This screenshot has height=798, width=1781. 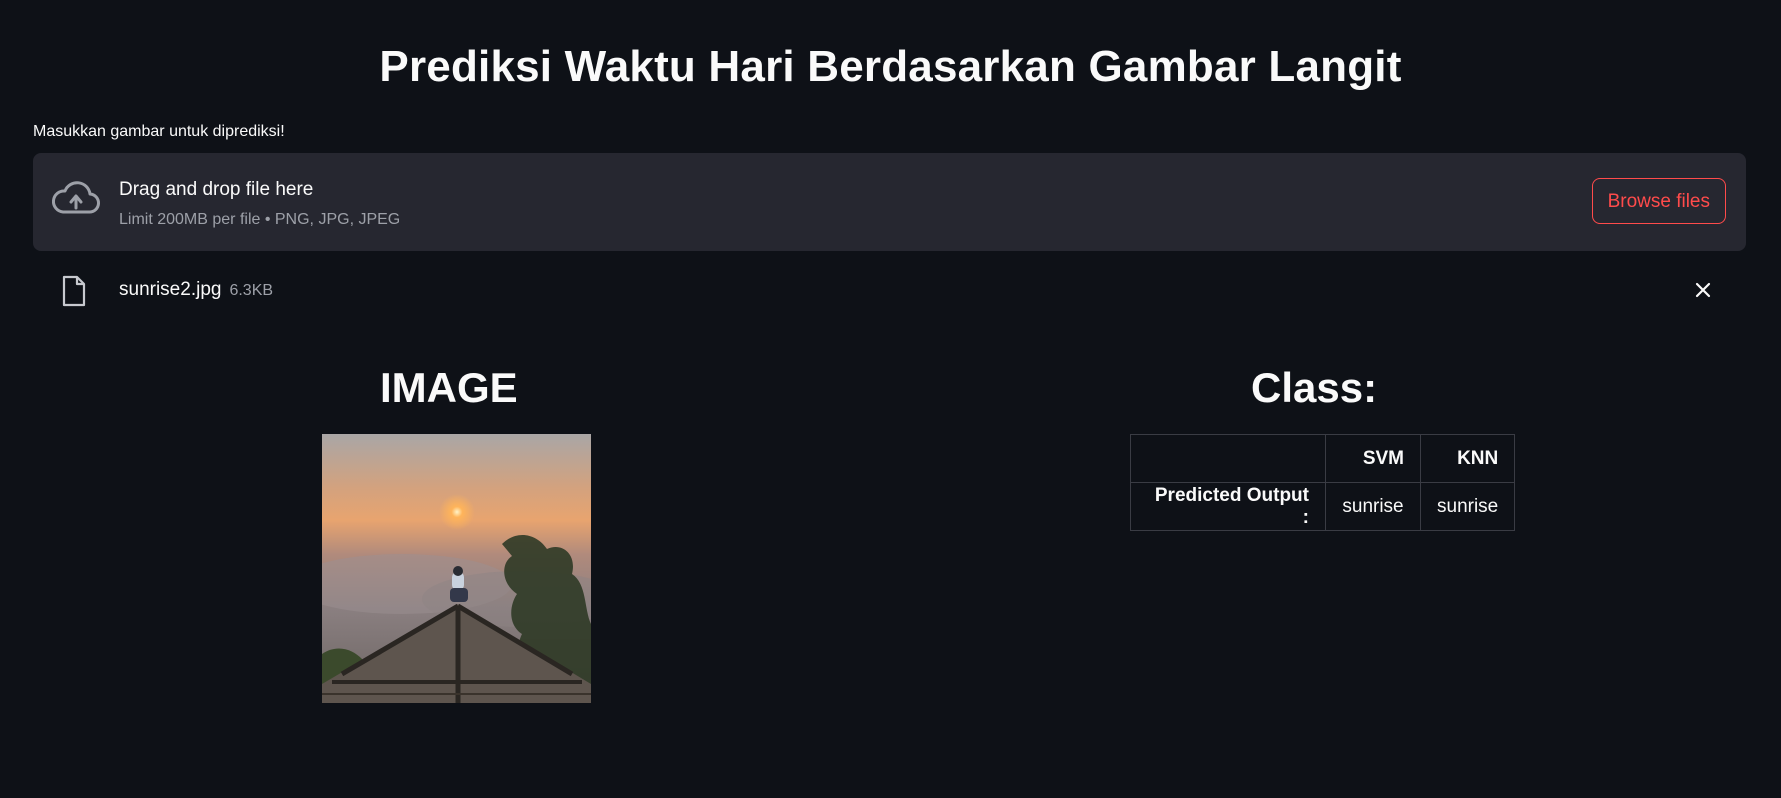 What do you see at coordinates (889, 290) in the screenshot?
I see `uploaded-file-row: sunrise2.jpg 6.3KB` at bounding box center [889, 290].